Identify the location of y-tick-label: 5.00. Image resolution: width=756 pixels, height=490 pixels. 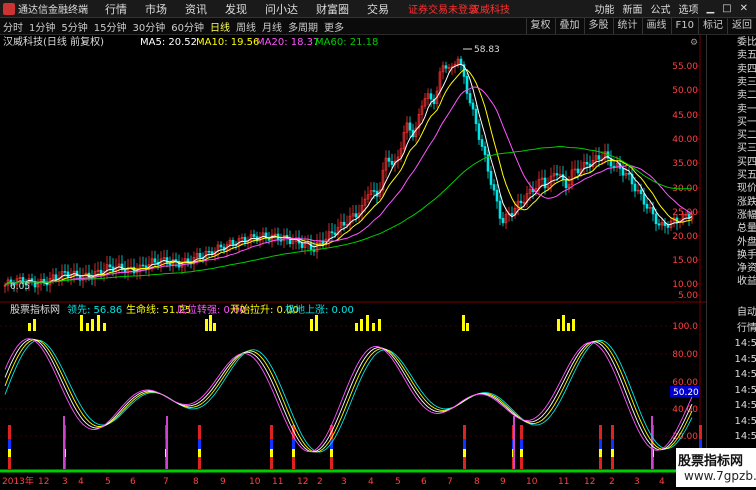
(688, 296).